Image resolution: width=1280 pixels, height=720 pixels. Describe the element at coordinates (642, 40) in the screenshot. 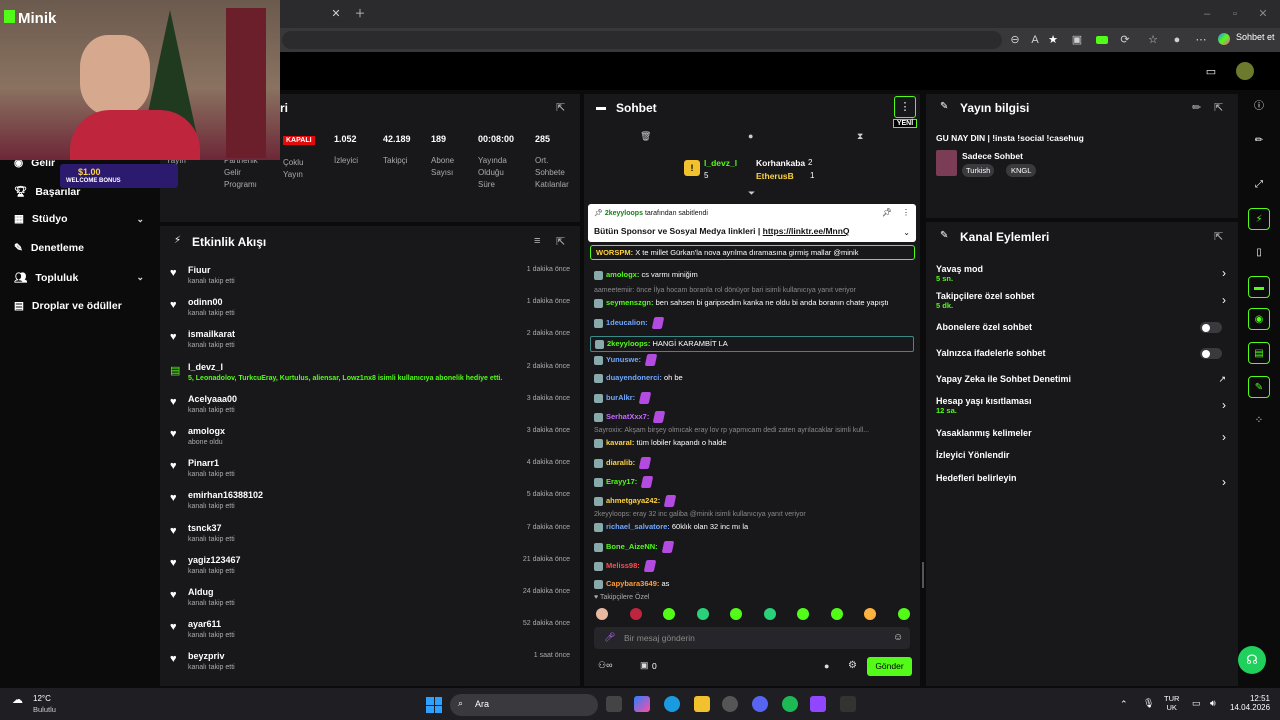

I see `url-field` at that location.